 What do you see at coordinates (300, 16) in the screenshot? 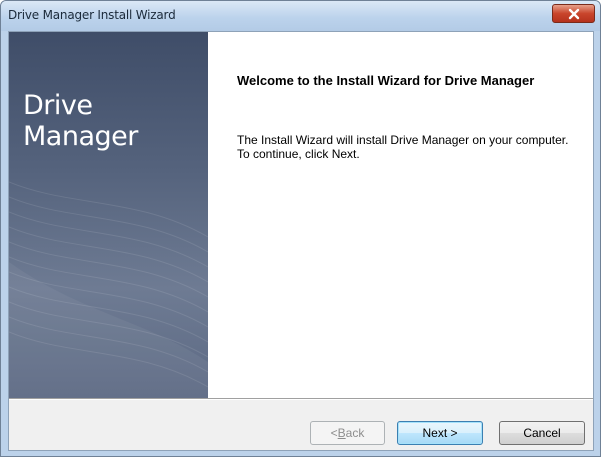
I see `title-bar: Drive Manager Install Wizard` at bounding box center [300, 16].